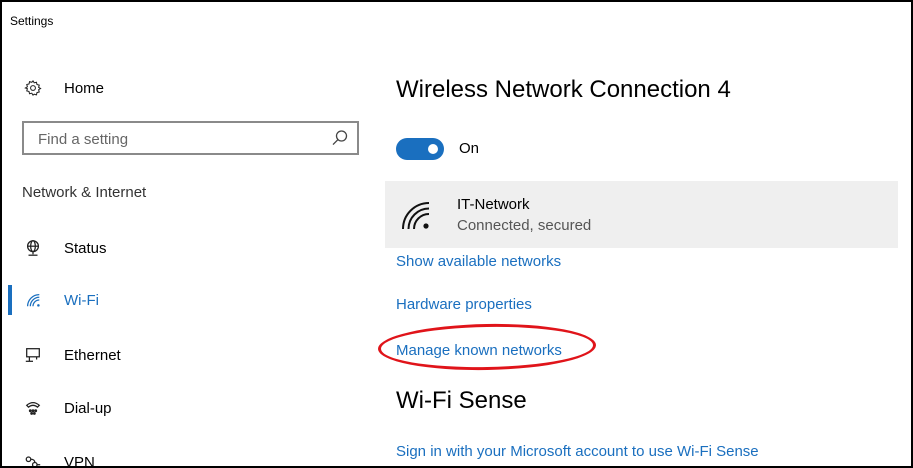 This screenshot has width=913, height=468. What do you see at coordinates (33, 300) in the screenshot?
I see `wifi-icon` at bounding box center [33, 300].